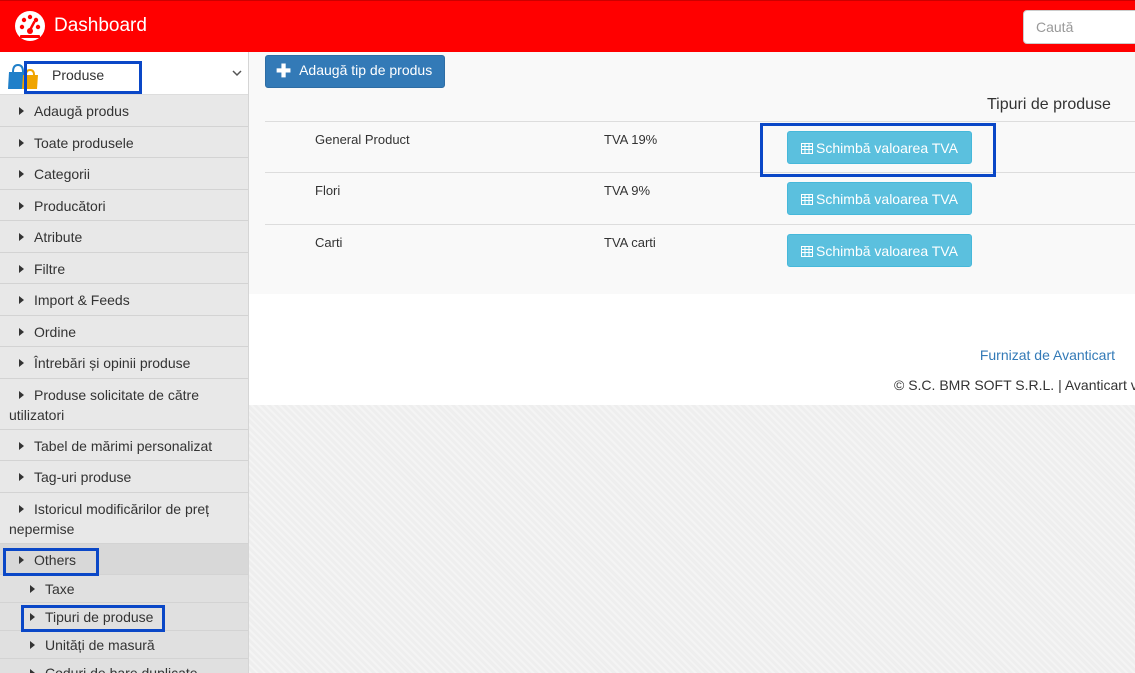 This screenshot has width=1135, height=673. Describe the element at coordinates (100, 25) in the screenshot. I see `brand-title: Dashboard` at that location.